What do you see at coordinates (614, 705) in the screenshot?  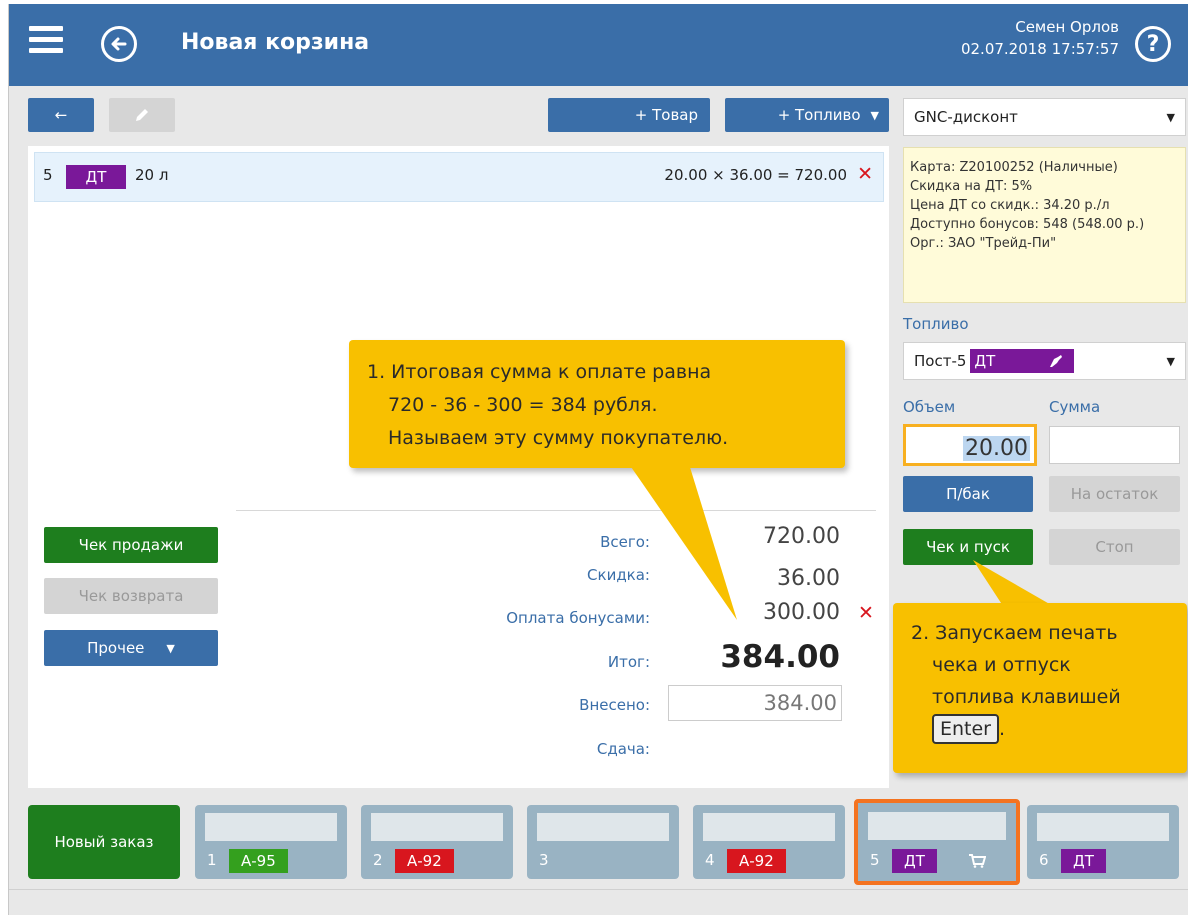 I see `paid-label: Внесено:` at bounding box center [614, 705].